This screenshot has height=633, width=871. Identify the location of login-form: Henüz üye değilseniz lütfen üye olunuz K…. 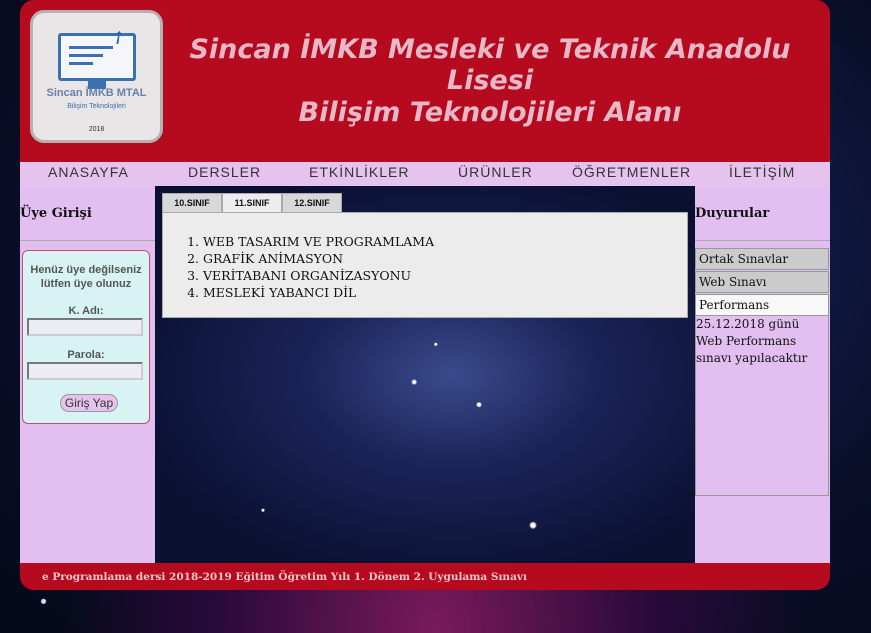
(86, 337).